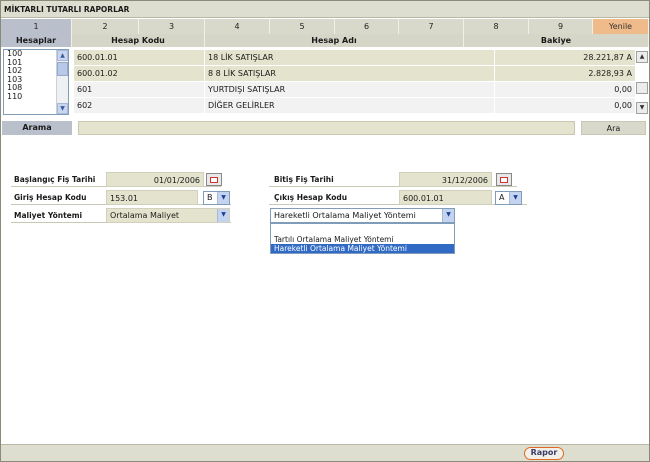  I want to click on yontem-select: Hareketli Ortalama Maliyet Yöntemi ▼, so click(362, 215).